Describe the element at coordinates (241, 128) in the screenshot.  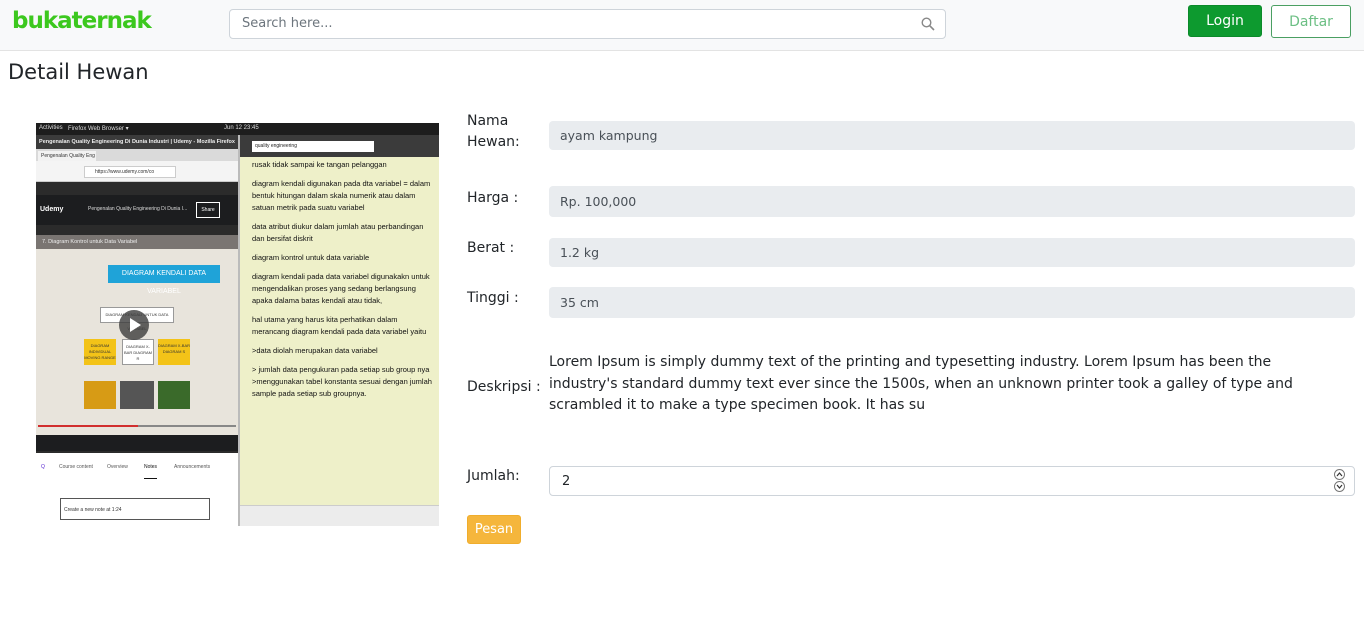
I see `image-clock-text: Jun 12 23:45` at that location.